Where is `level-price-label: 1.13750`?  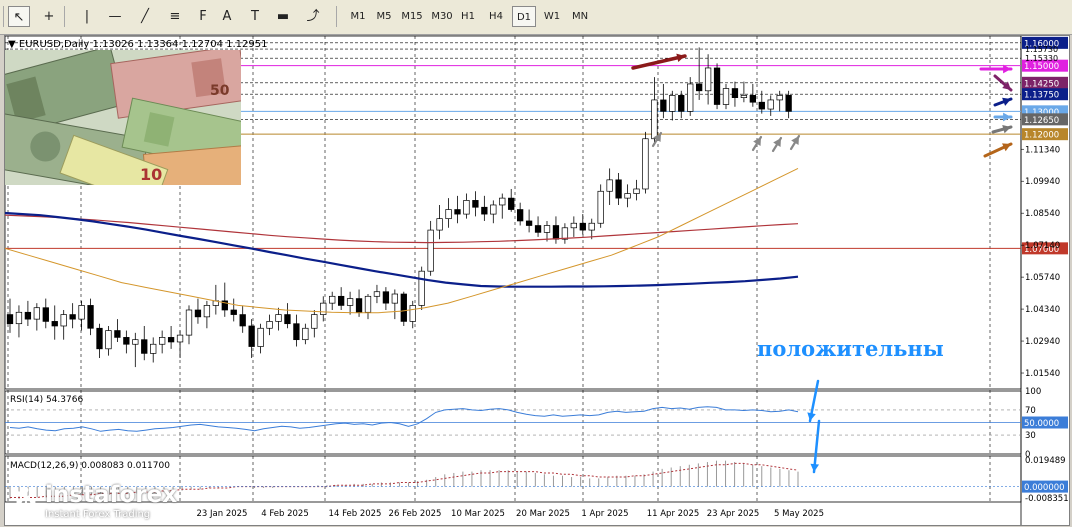
level-price-label: 1.13750 is located at coordinates (1041, 96).